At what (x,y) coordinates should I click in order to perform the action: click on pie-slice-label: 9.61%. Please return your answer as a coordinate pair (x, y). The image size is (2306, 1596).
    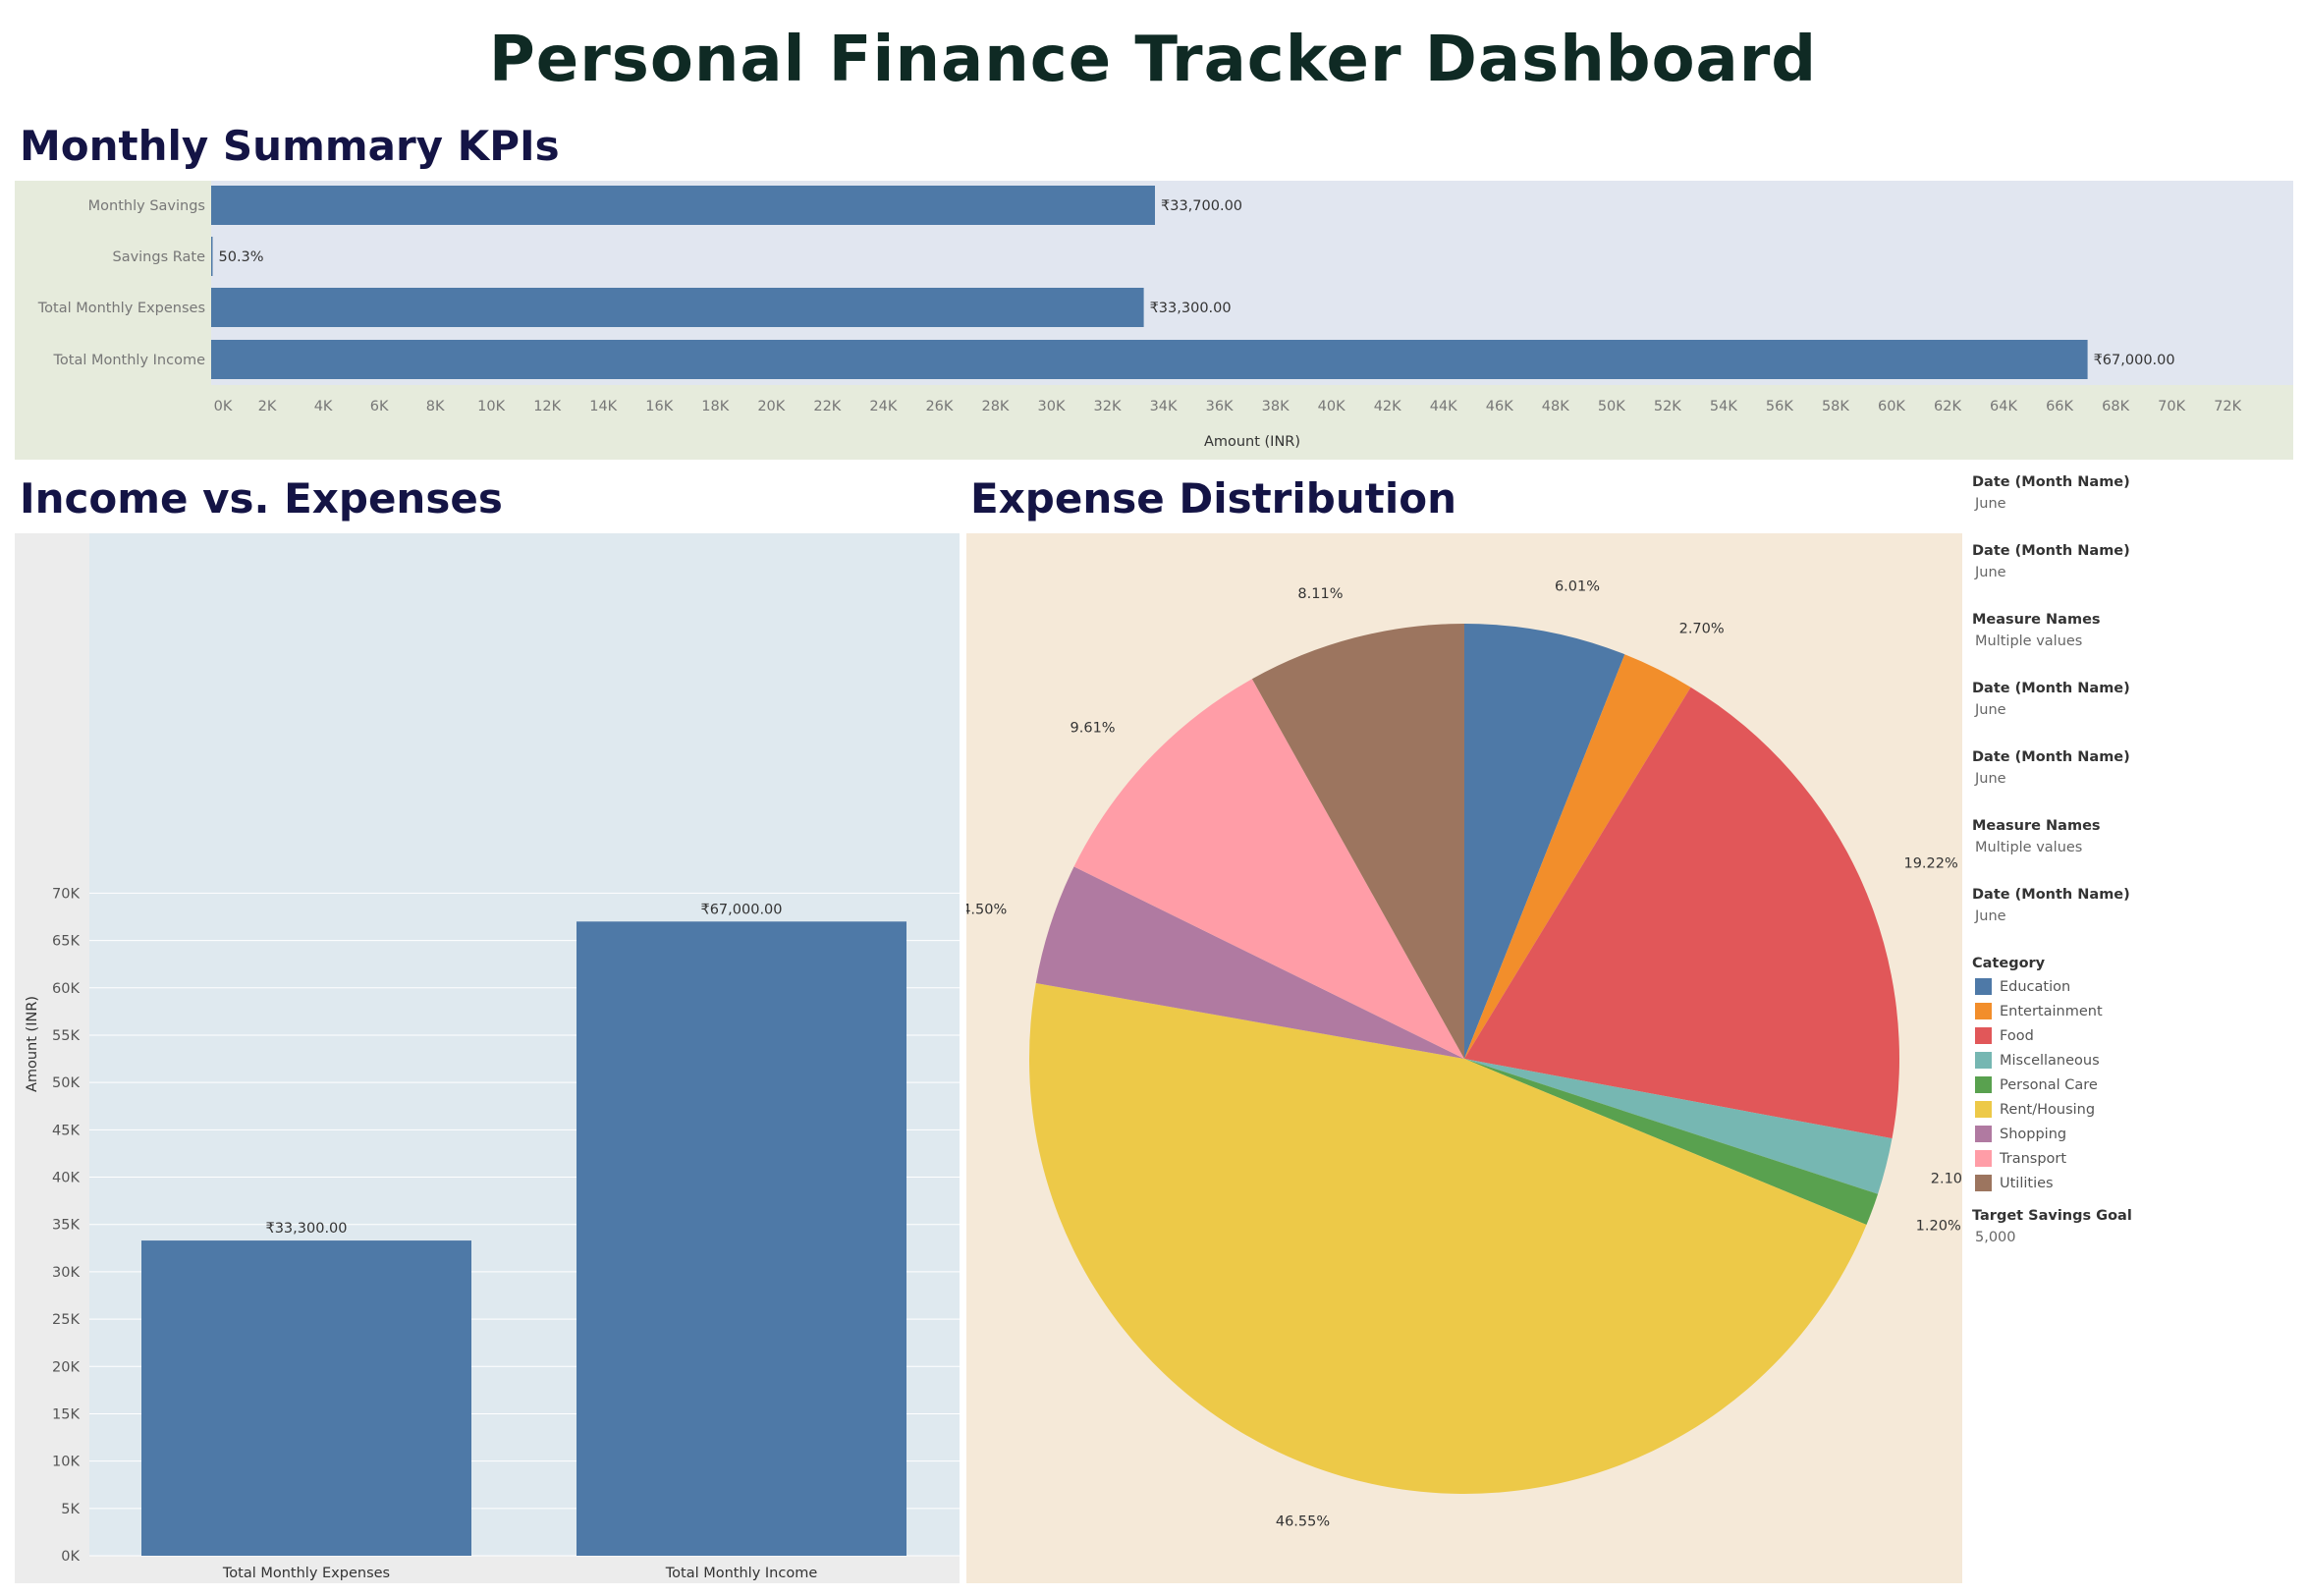
    Looking at the image, I should click on (1093, 729).